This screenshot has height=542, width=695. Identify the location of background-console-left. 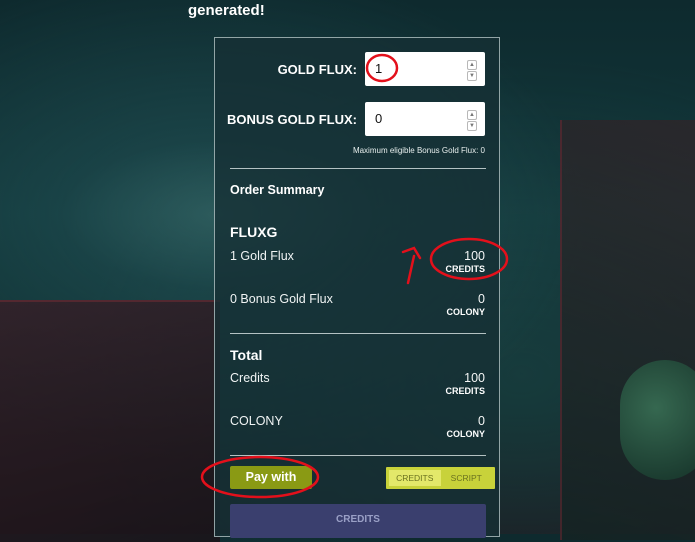
(110, 421).